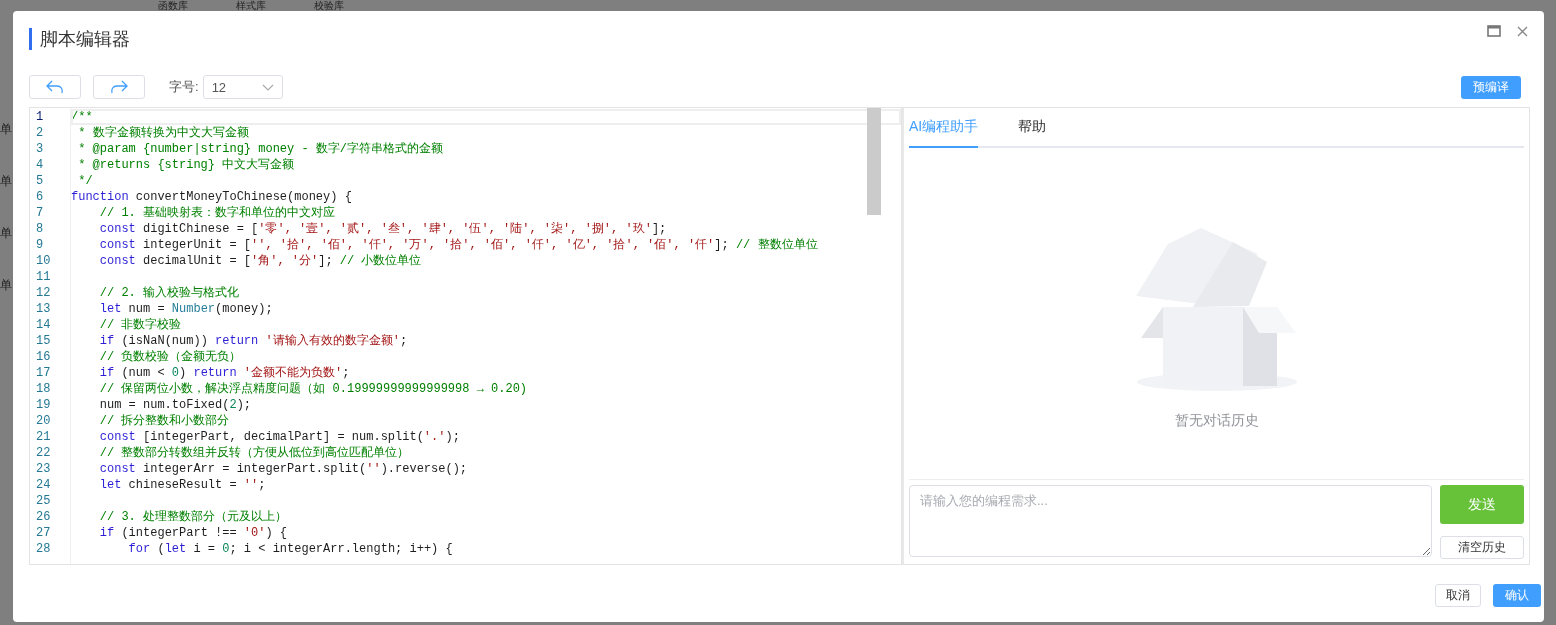 This screenshot has width=1556, height=625. I want to click on line-number: 7, so click(40, 213).